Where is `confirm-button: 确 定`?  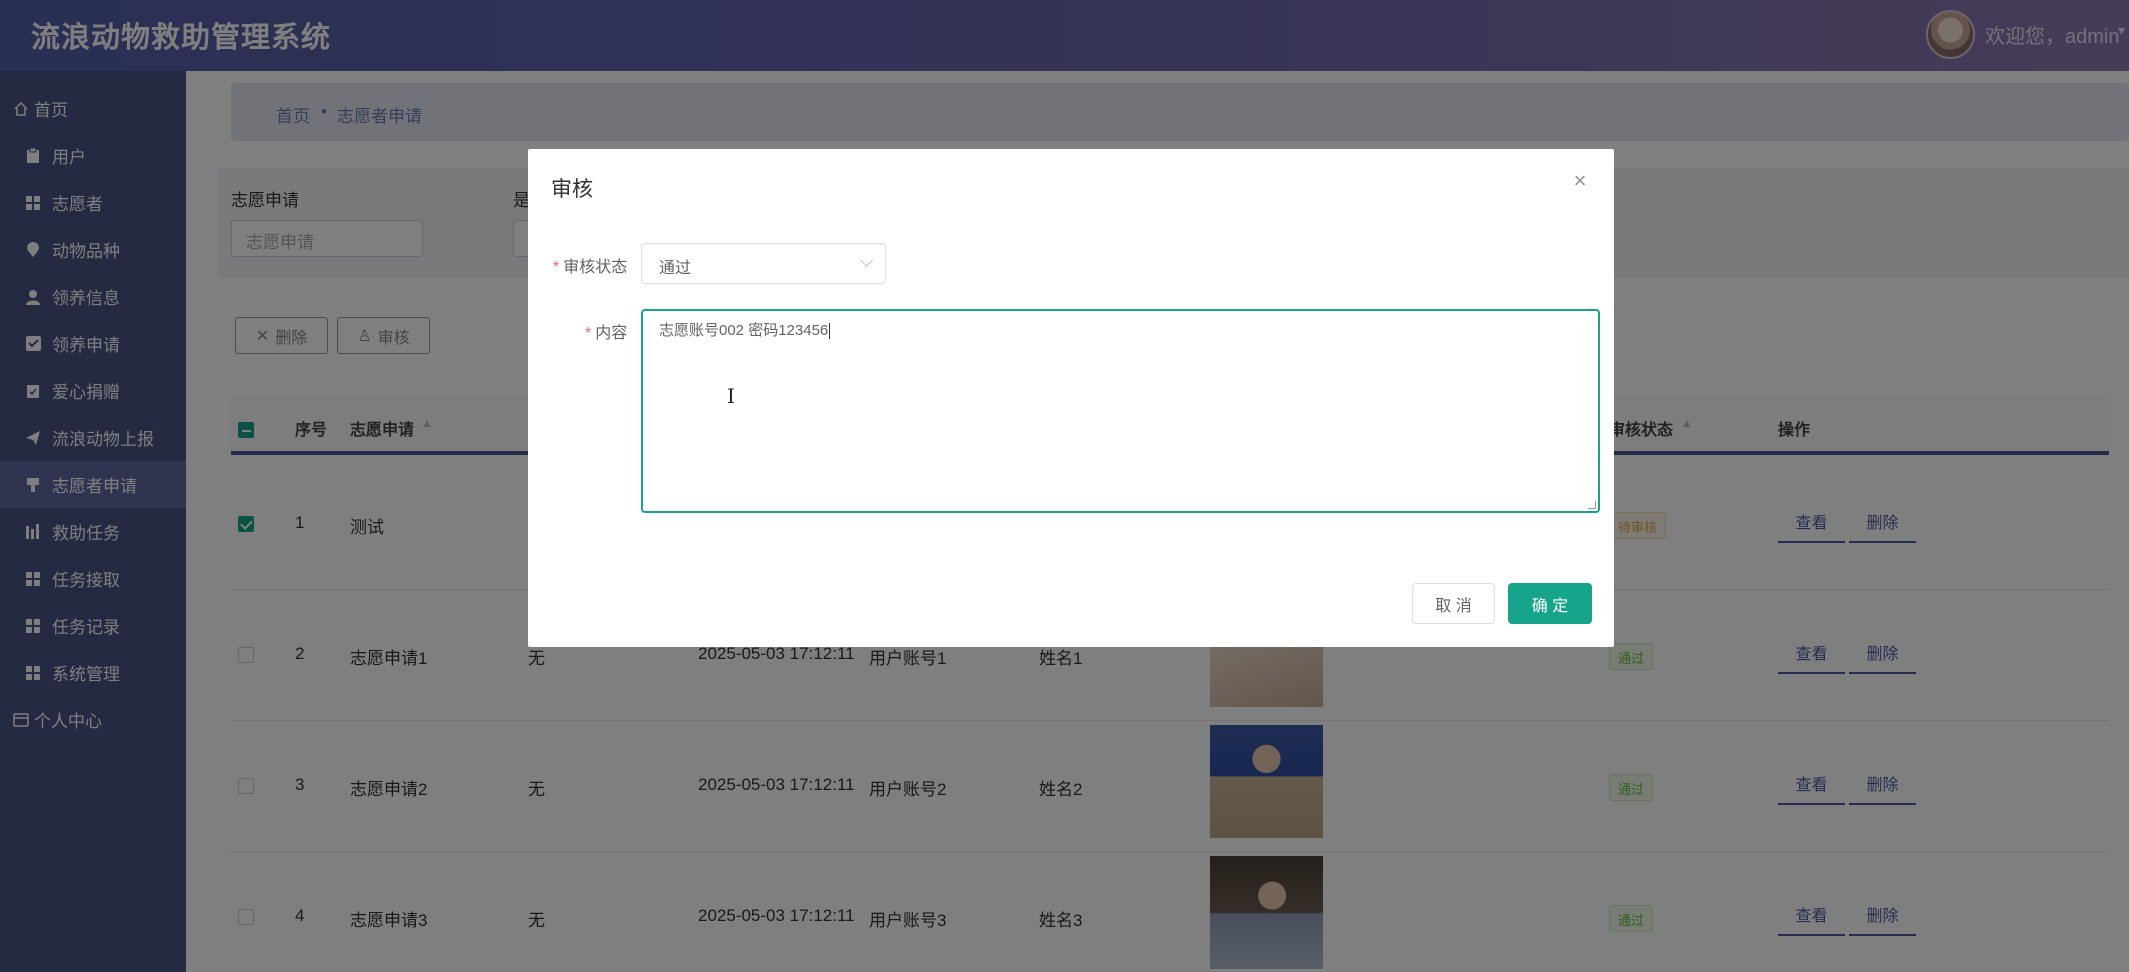 confirm-button: 确 定 is located at coordinates (1550, 603).